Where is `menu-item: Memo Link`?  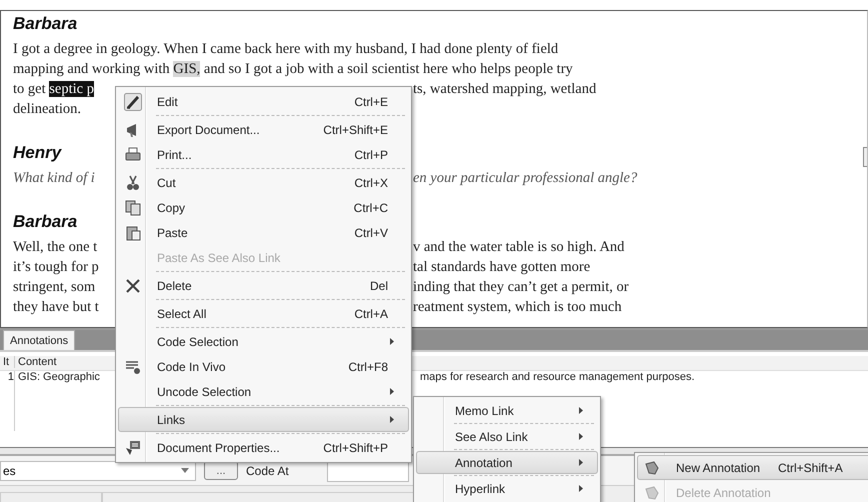
menu-item: Memo Link is located at coordinates (507, 410).